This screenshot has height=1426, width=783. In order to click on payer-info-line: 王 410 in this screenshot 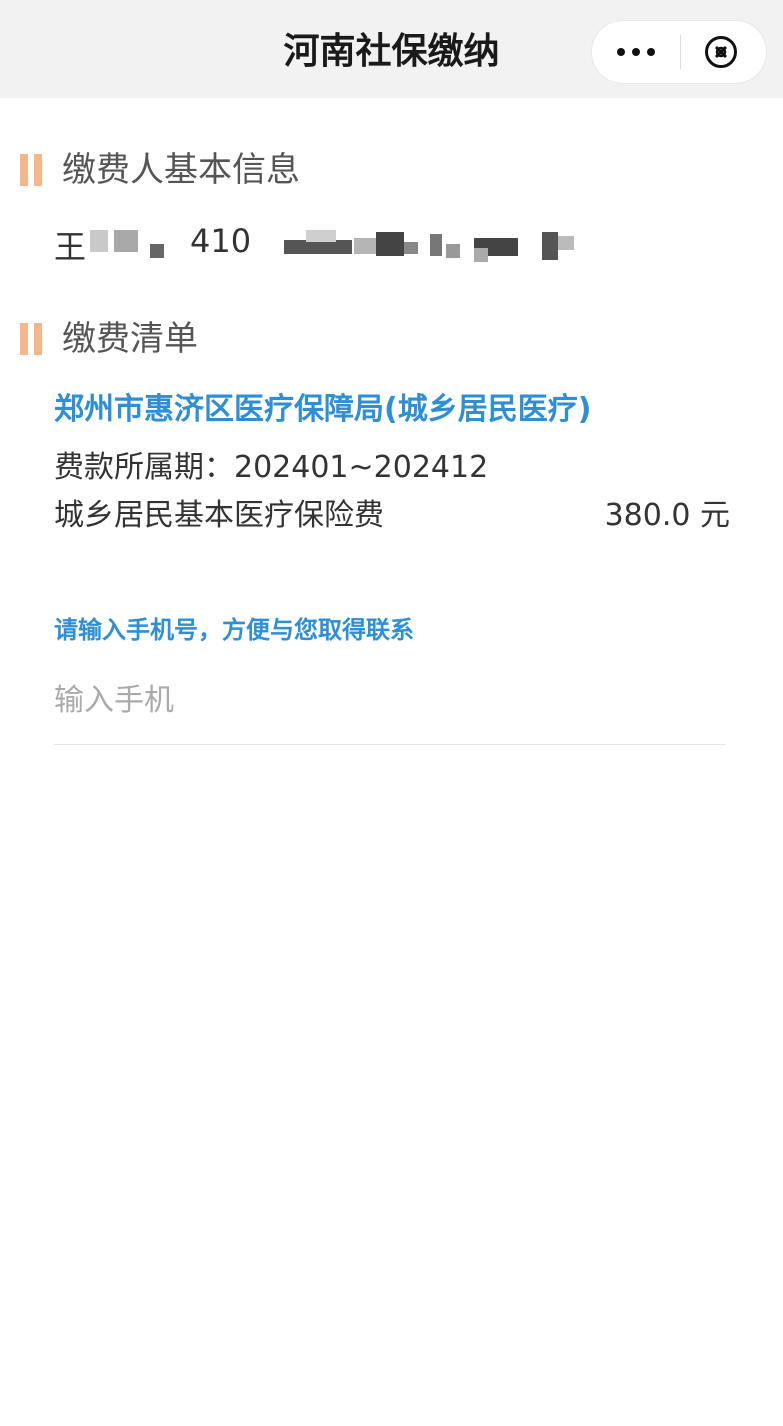, I will do `click(404, 242)`.